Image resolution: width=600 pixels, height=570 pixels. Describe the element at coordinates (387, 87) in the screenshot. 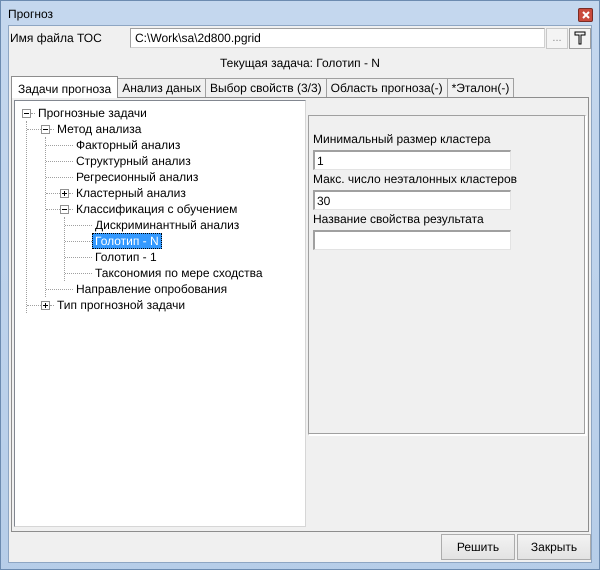

I see `tab: Область прогноза(-)` at that location.